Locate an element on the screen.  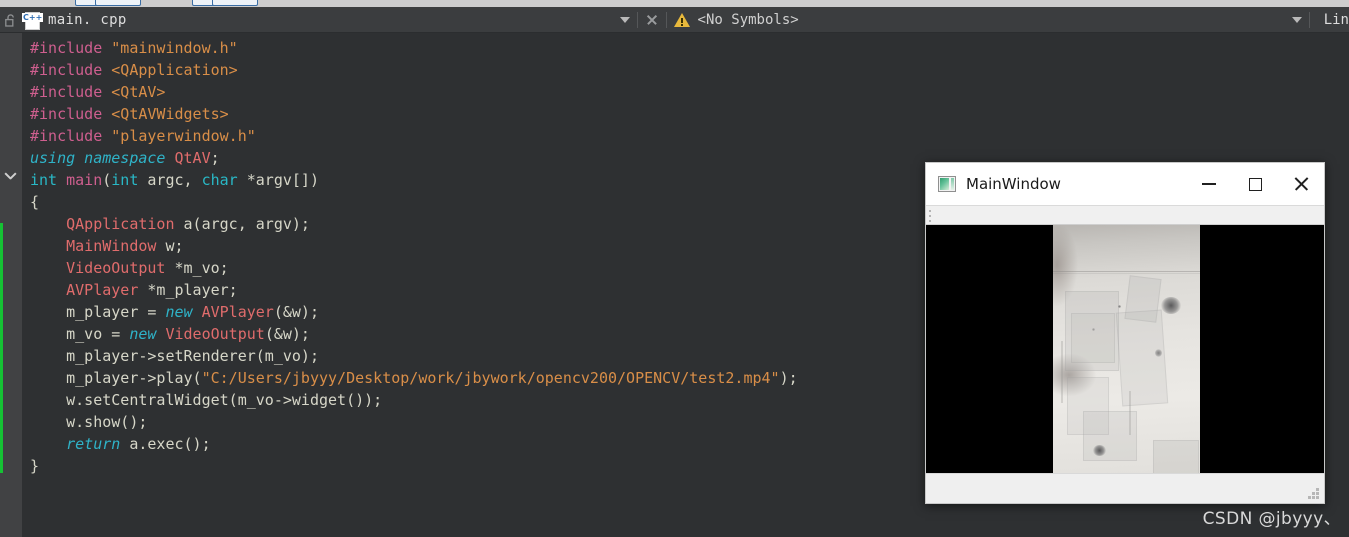
resize-grip-icon is located at coordinates (1313, 494).